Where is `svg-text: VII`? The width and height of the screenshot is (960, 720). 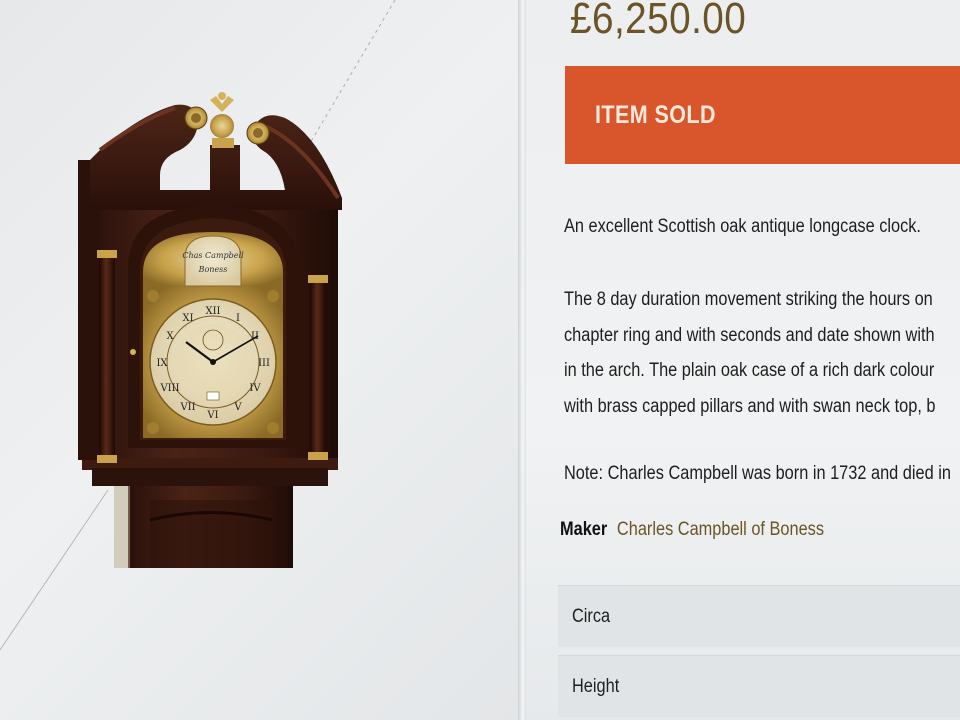 svg-text: VII is located at coordinates (187, 407).